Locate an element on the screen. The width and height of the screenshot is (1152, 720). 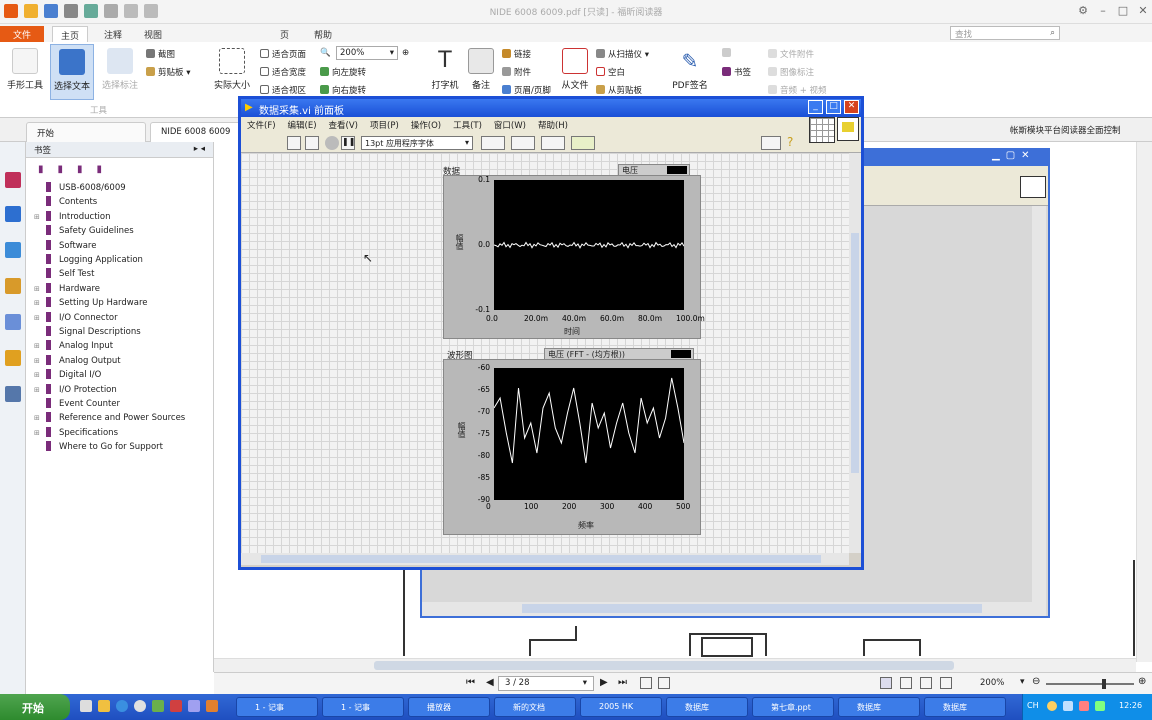
select-text-button: 选择文本 is located at coordinates (72, 72).